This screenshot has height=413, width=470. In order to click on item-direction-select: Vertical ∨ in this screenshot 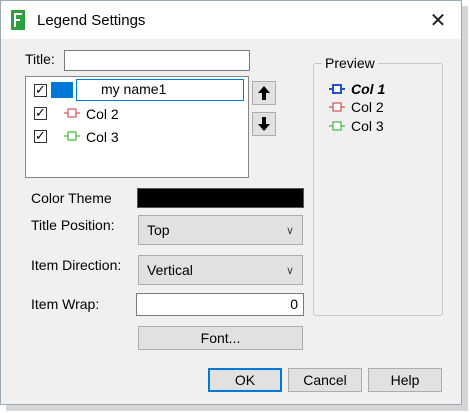, I will do `click(220, 270)`.